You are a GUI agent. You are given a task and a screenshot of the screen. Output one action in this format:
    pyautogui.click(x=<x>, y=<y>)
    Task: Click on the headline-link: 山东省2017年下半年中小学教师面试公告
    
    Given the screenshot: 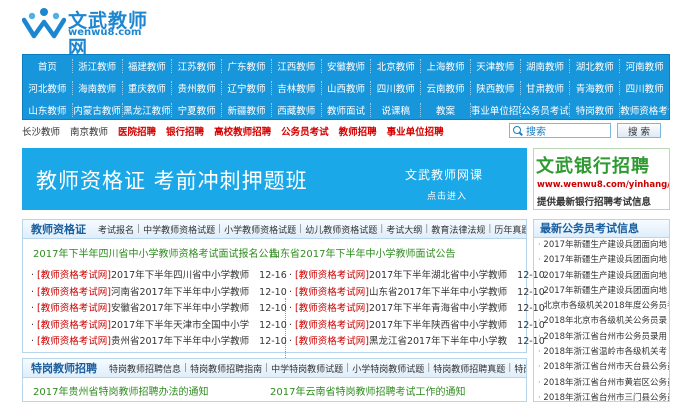 What is the action you would take?
    pyautogui.click(x=362, y=252)
    